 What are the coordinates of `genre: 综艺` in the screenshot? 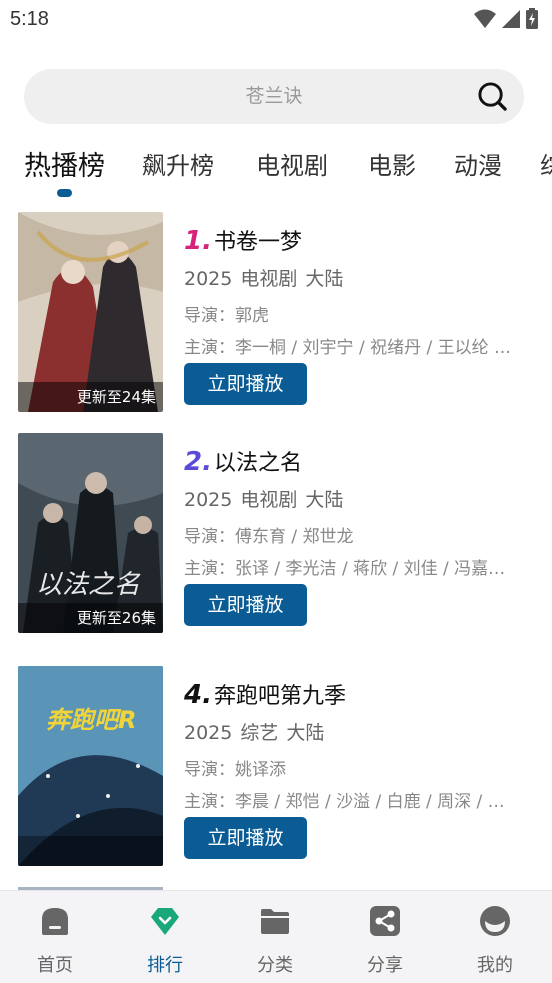 It's located at (259, 733).